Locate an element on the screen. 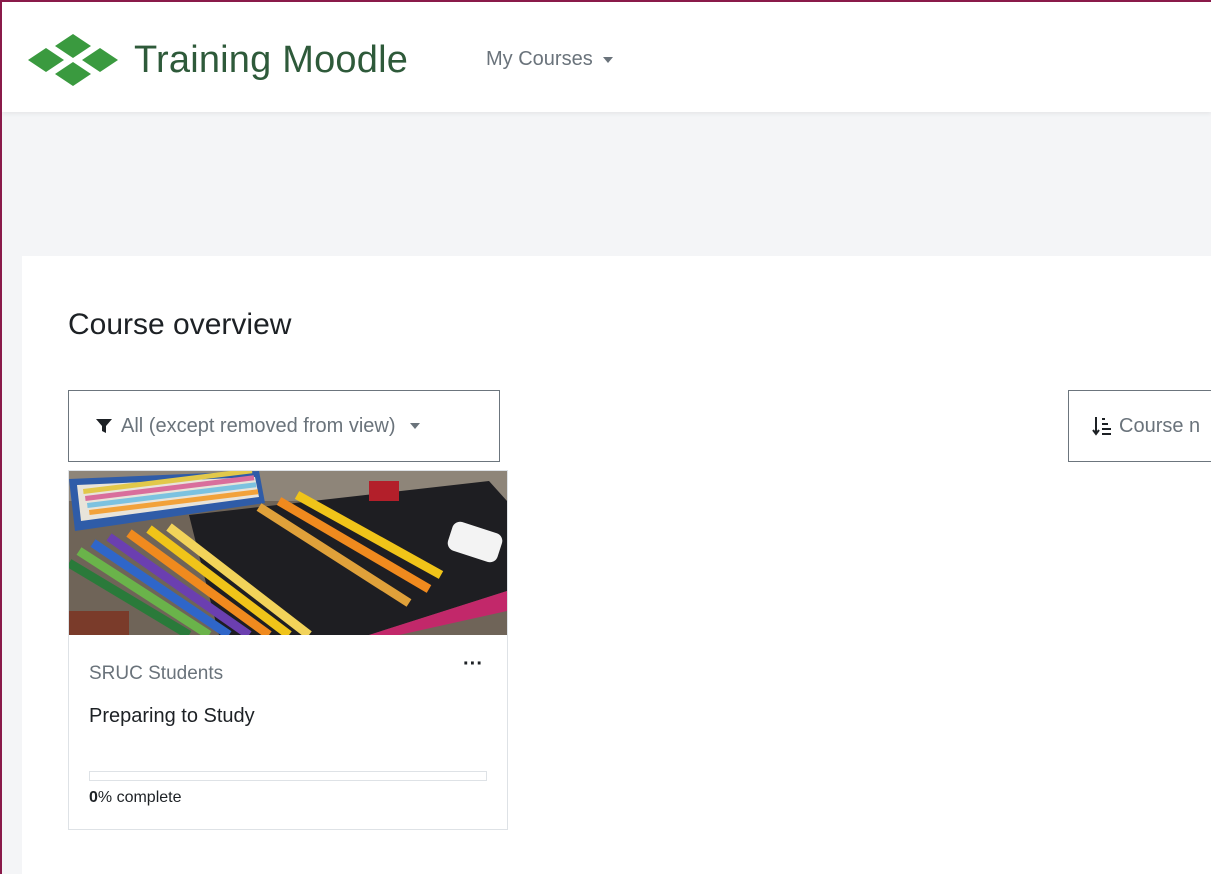  pencil-case-image is located at coordinates (288, 553).